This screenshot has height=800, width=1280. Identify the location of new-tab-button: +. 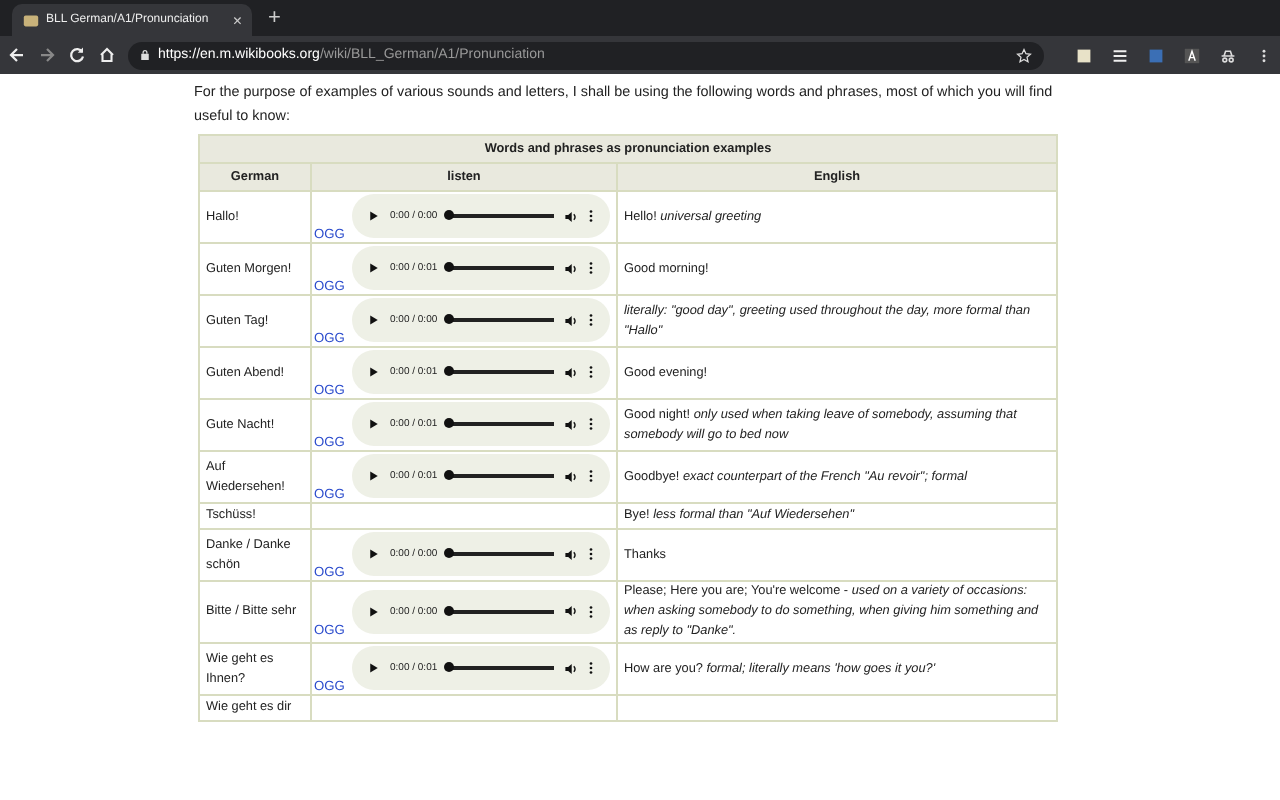
(274, 18).